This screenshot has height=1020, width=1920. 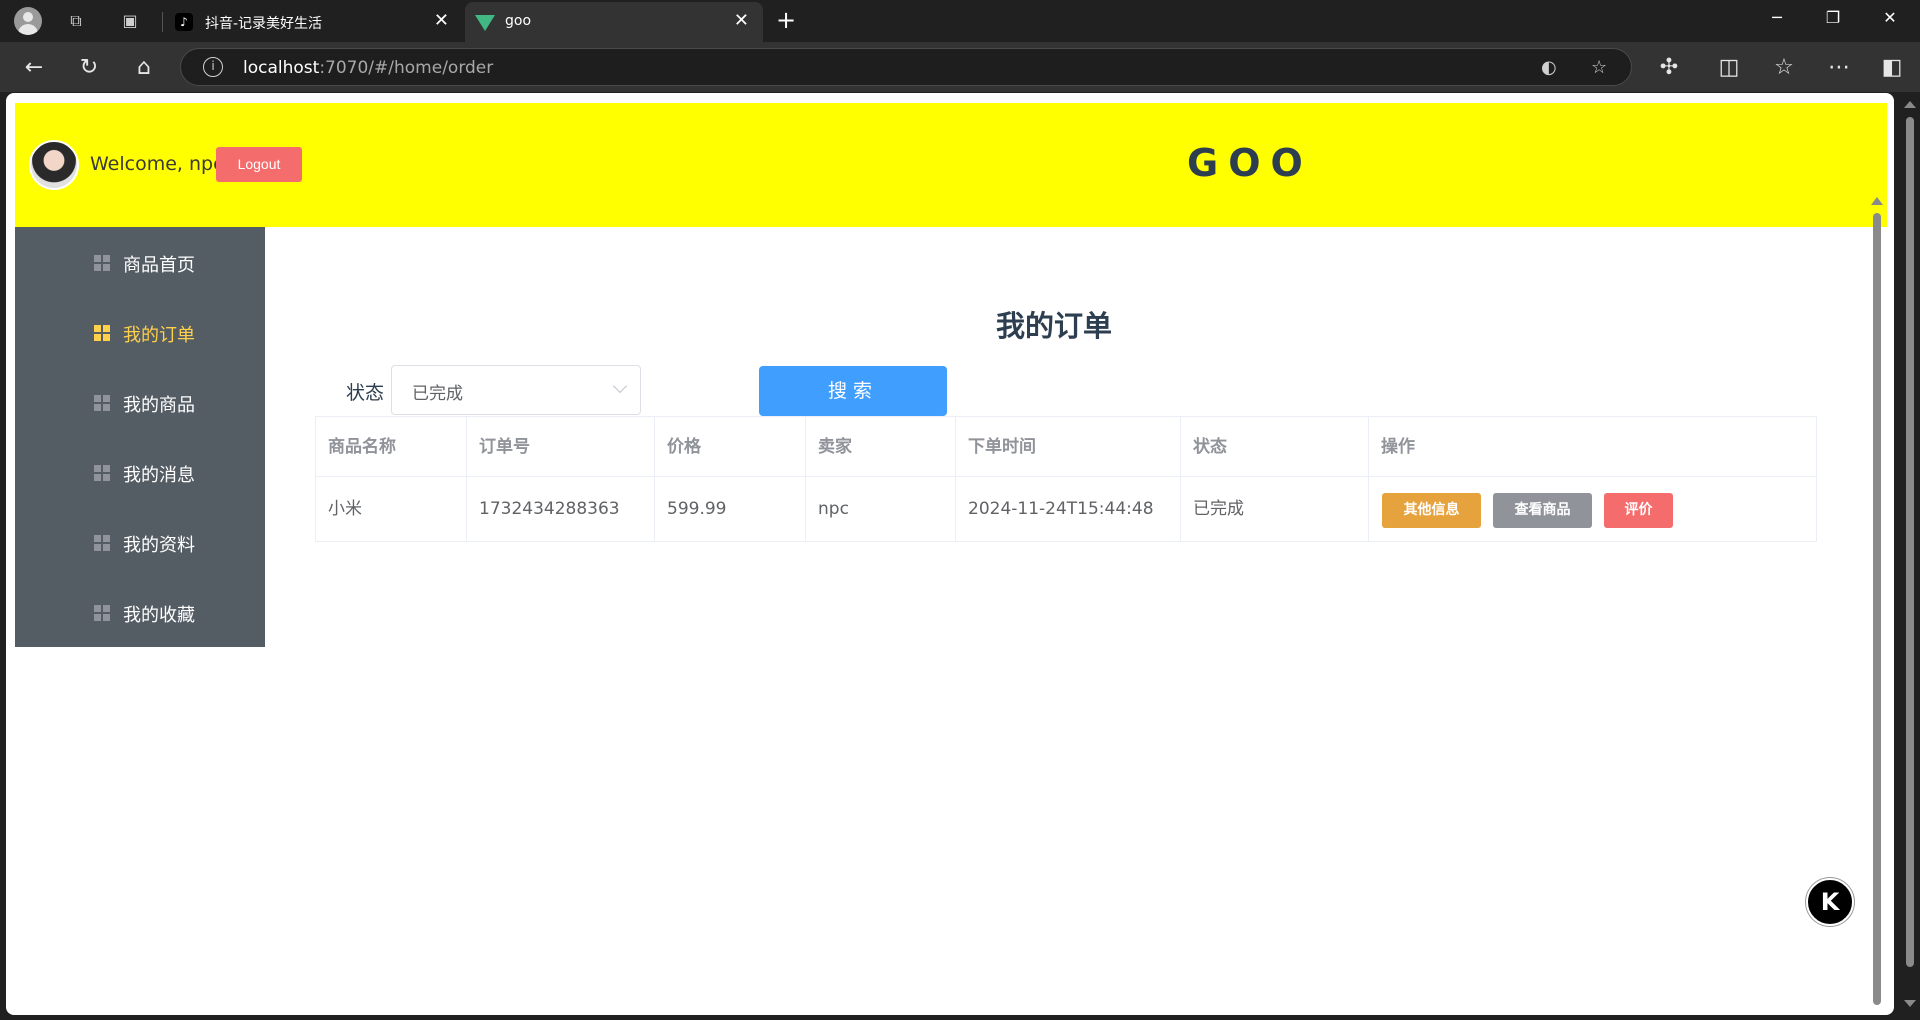 What do you see at coordinates (264, 24) in the screenshot?
I see `tab-title: 抖音-记录美好生活` at bounding box center [264, 24].